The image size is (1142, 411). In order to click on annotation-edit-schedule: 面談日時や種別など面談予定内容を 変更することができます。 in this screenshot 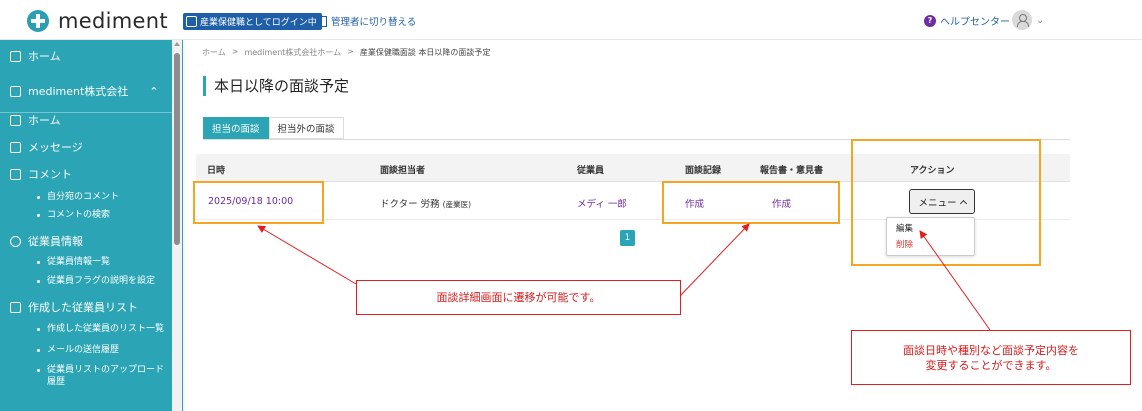, I will do `click(991, 357)`.